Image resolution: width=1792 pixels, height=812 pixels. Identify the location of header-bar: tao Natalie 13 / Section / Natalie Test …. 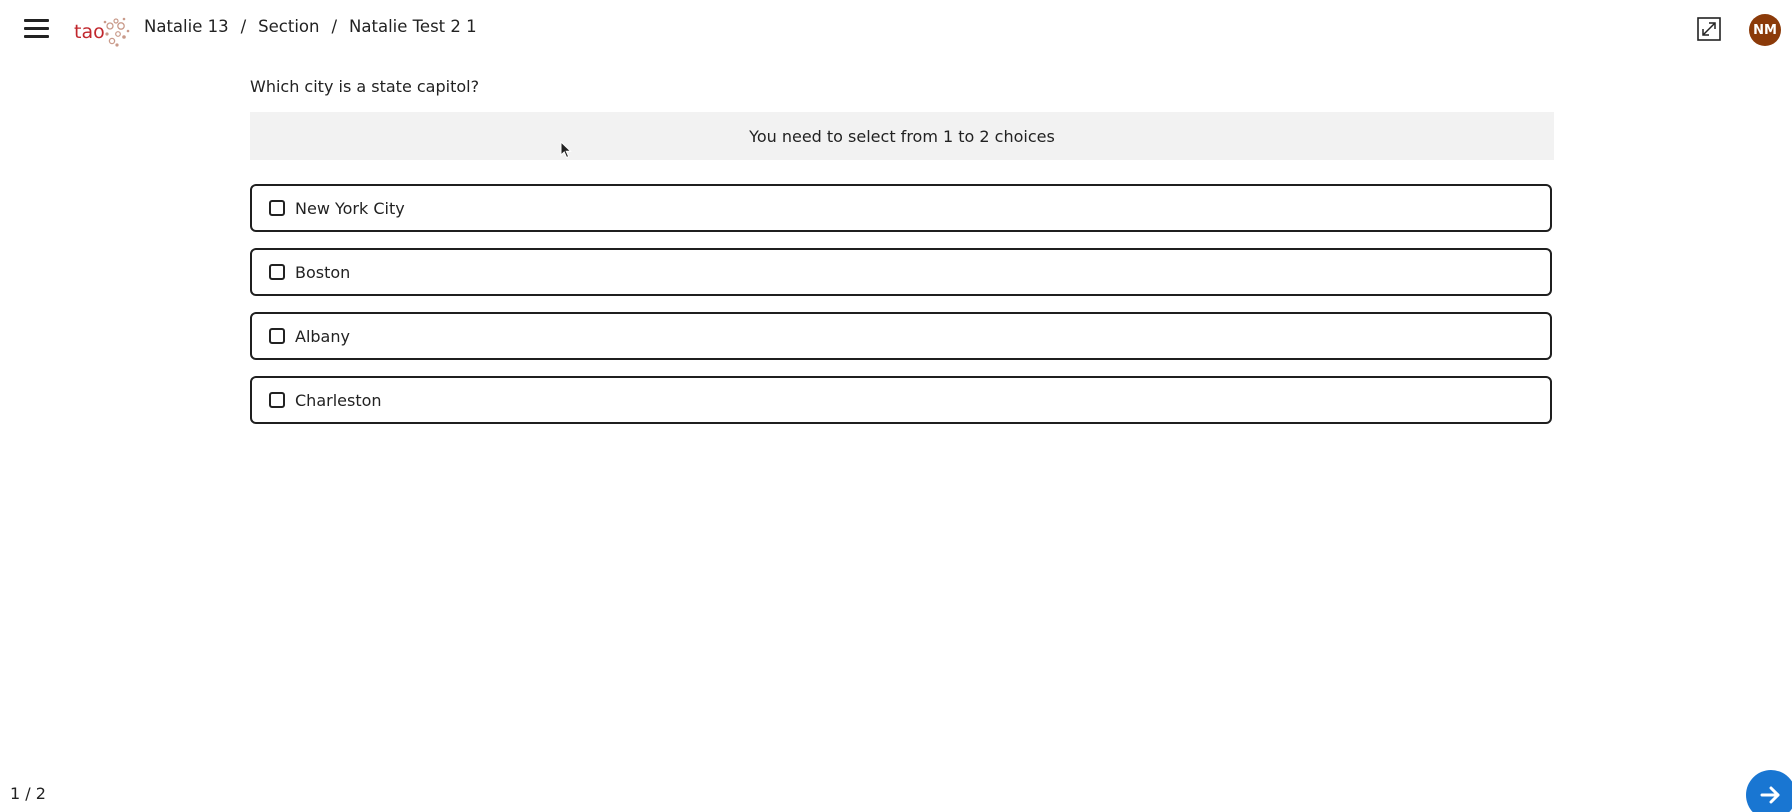
(896, 29).